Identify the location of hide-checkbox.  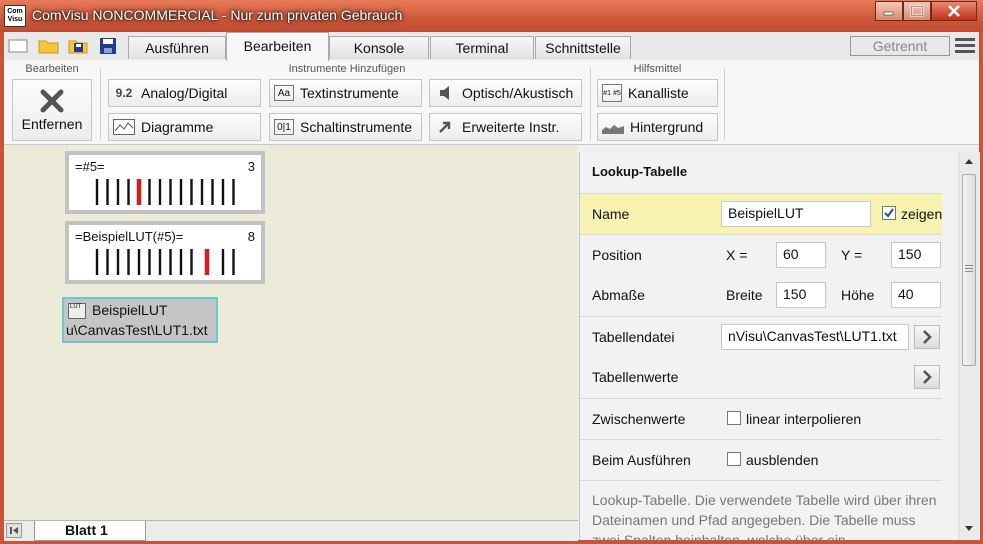
(734, 459).